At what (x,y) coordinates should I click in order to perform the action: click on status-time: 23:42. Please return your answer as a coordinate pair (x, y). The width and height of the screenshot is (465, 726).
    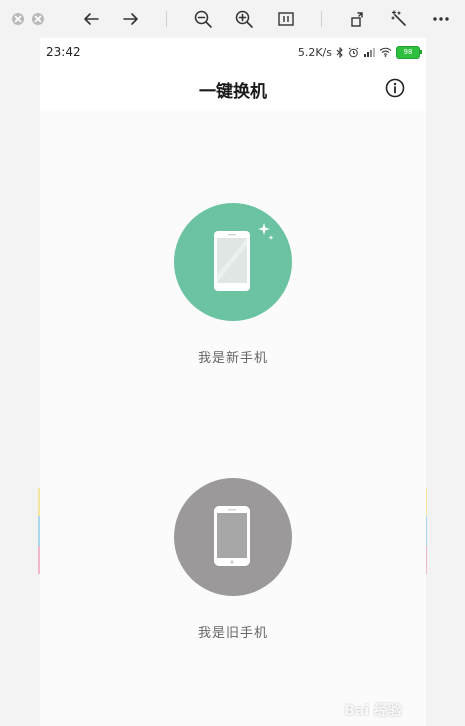
    Looking at the image, I should click on (63, 52).